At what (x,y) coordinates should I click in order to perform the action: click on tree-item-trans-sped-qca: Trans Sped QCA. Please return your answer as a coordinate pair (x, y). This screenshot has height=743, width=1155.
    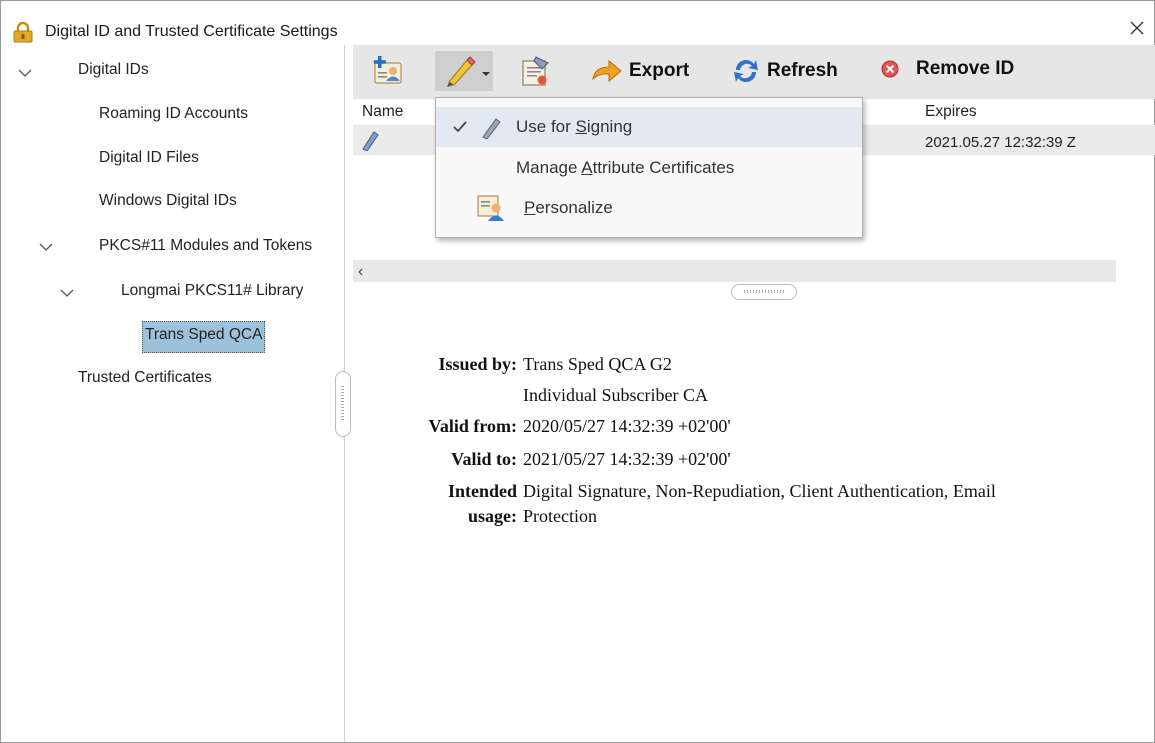
    Looking at the image, I should click on (204, 337).